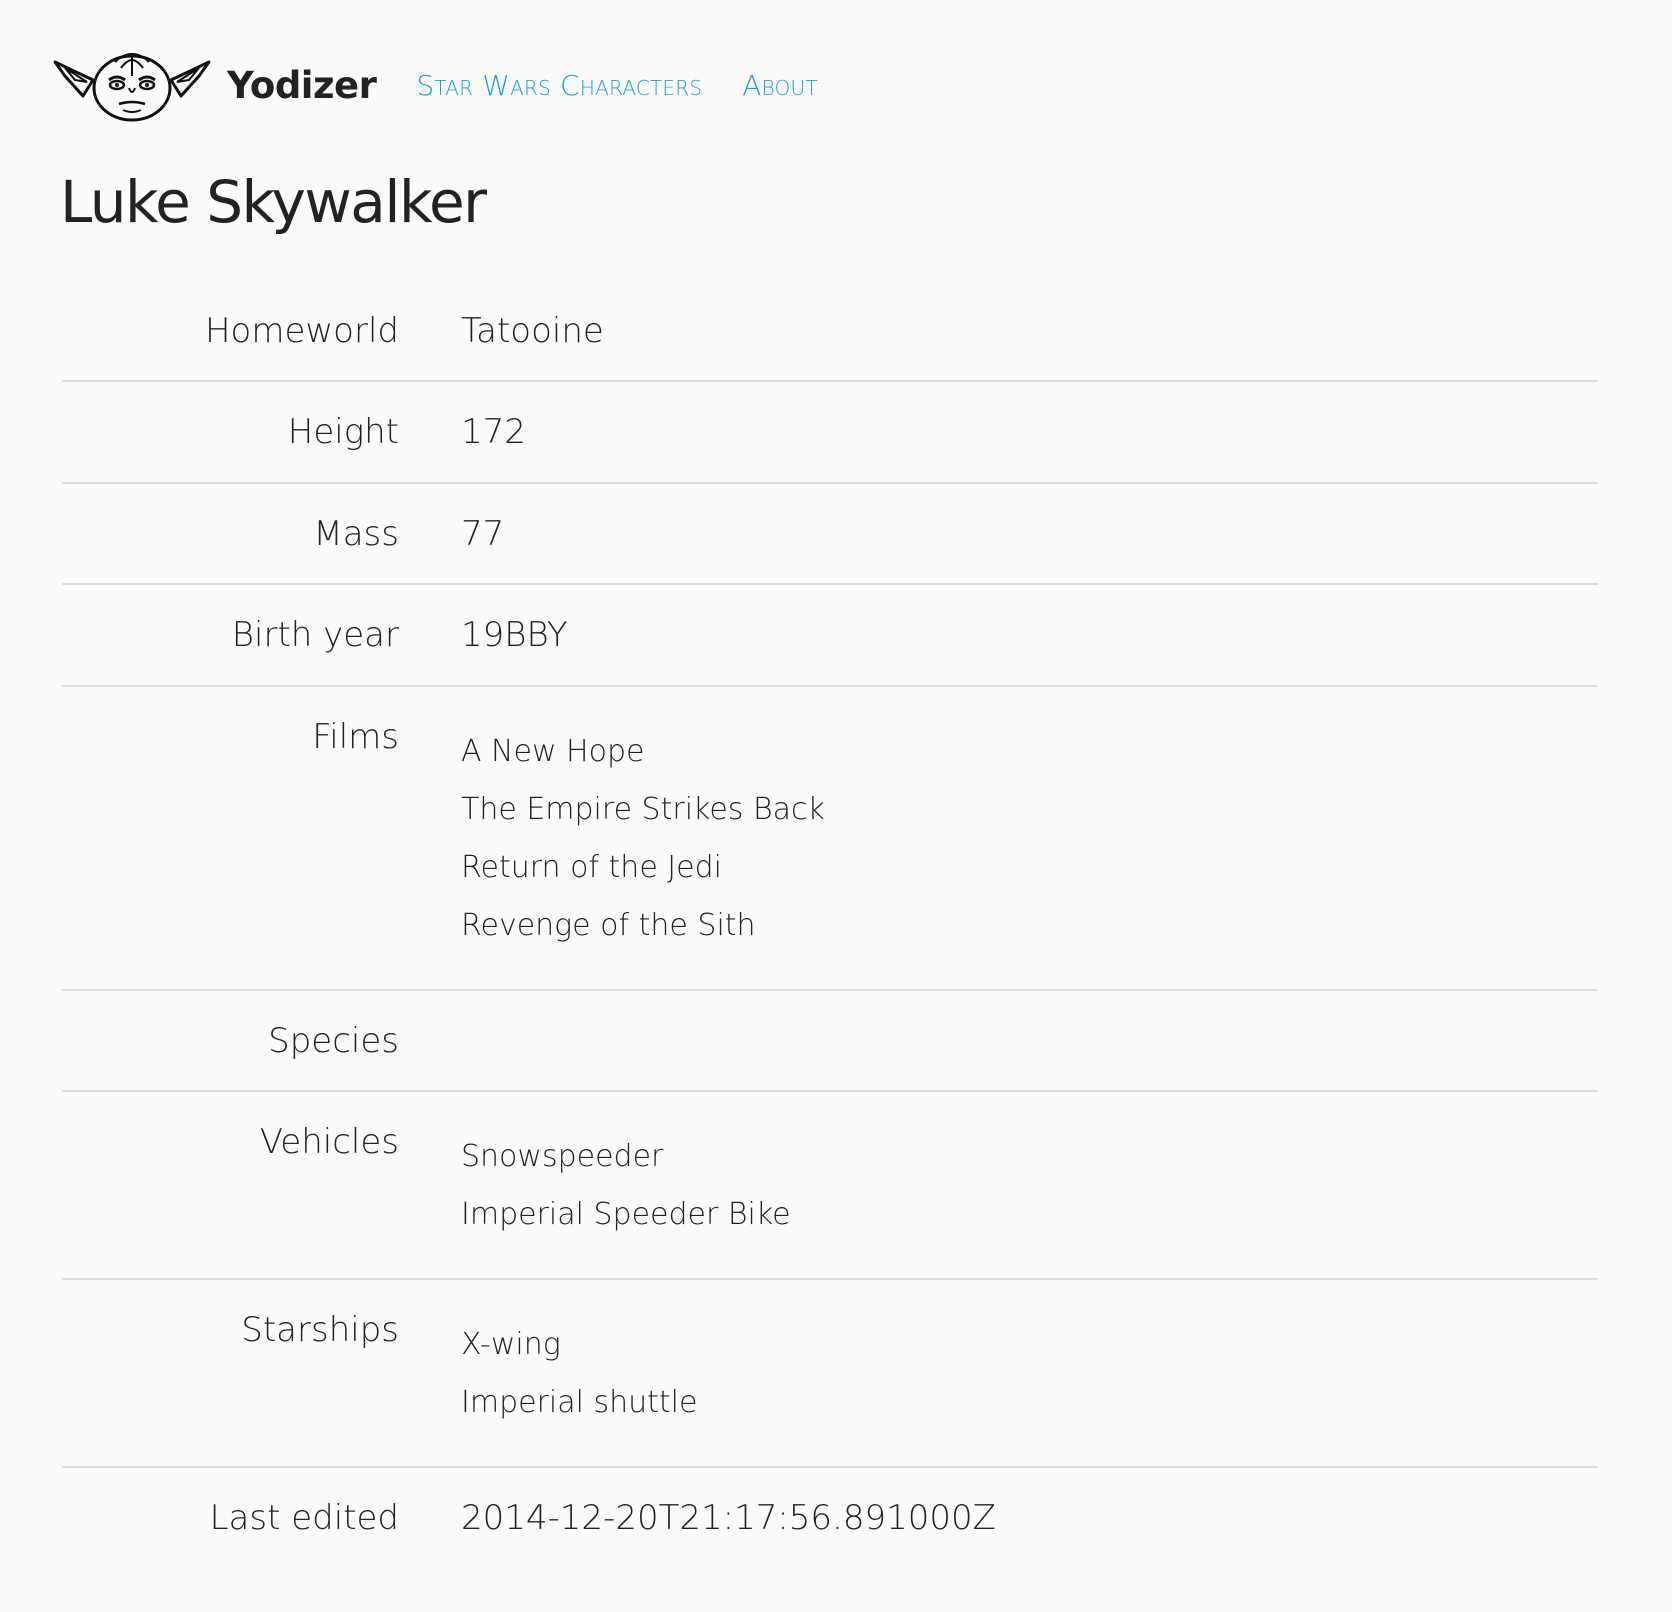 The height and width of the screenshot is (1612, 1672). What do you see at coordinates (830, 332) in the screenshot?
I see `detail-row-homeworld: Homeworld Tatooine` at bounding box center [830, 332].